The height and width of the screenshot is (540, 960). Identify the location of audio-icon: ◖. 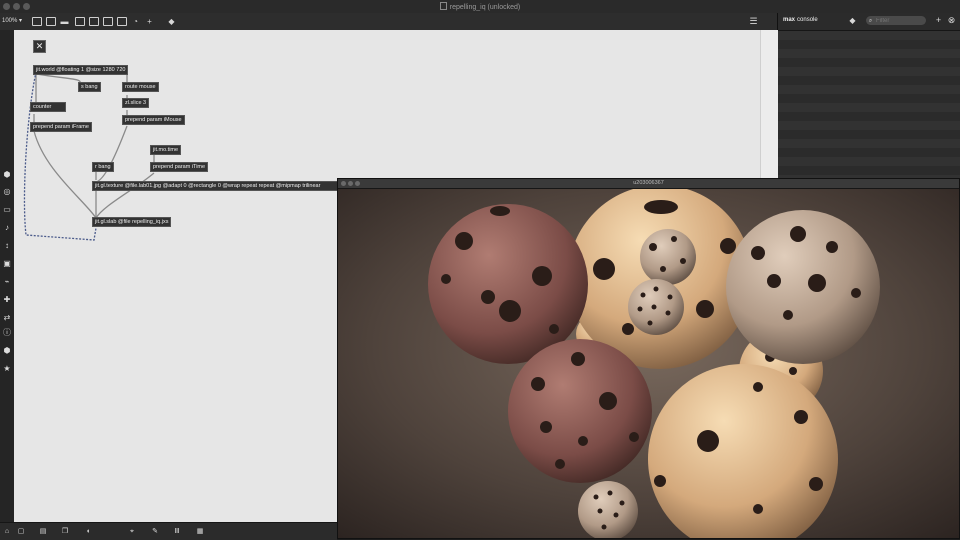
(88, 531).